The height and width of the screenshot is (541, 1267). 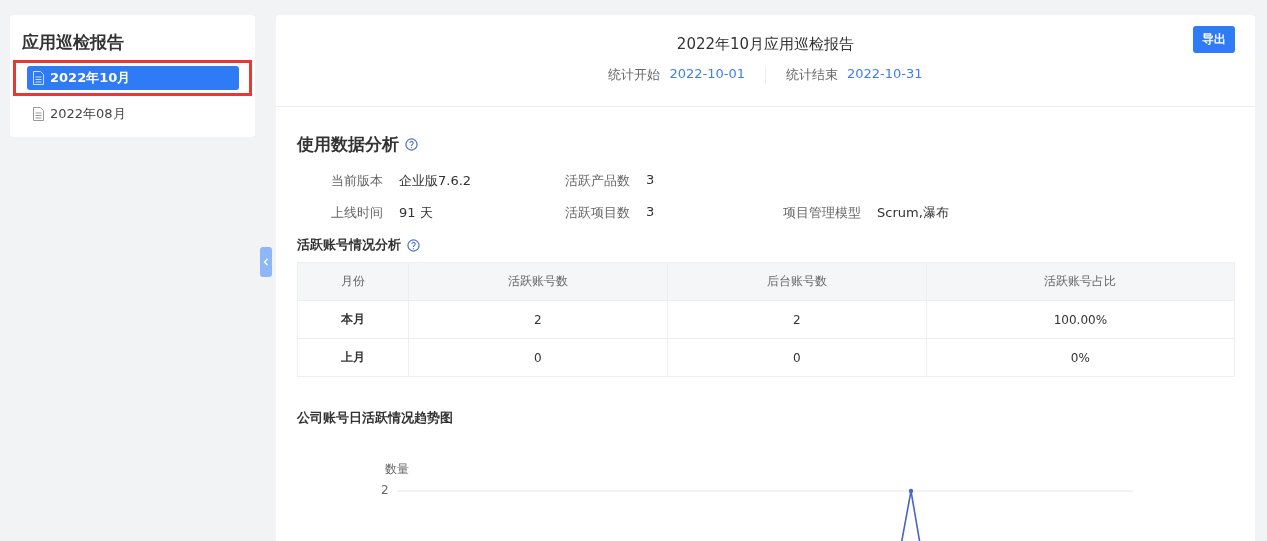 I want to click on section-title: 使用数据分析, so click(x=348, y=144).